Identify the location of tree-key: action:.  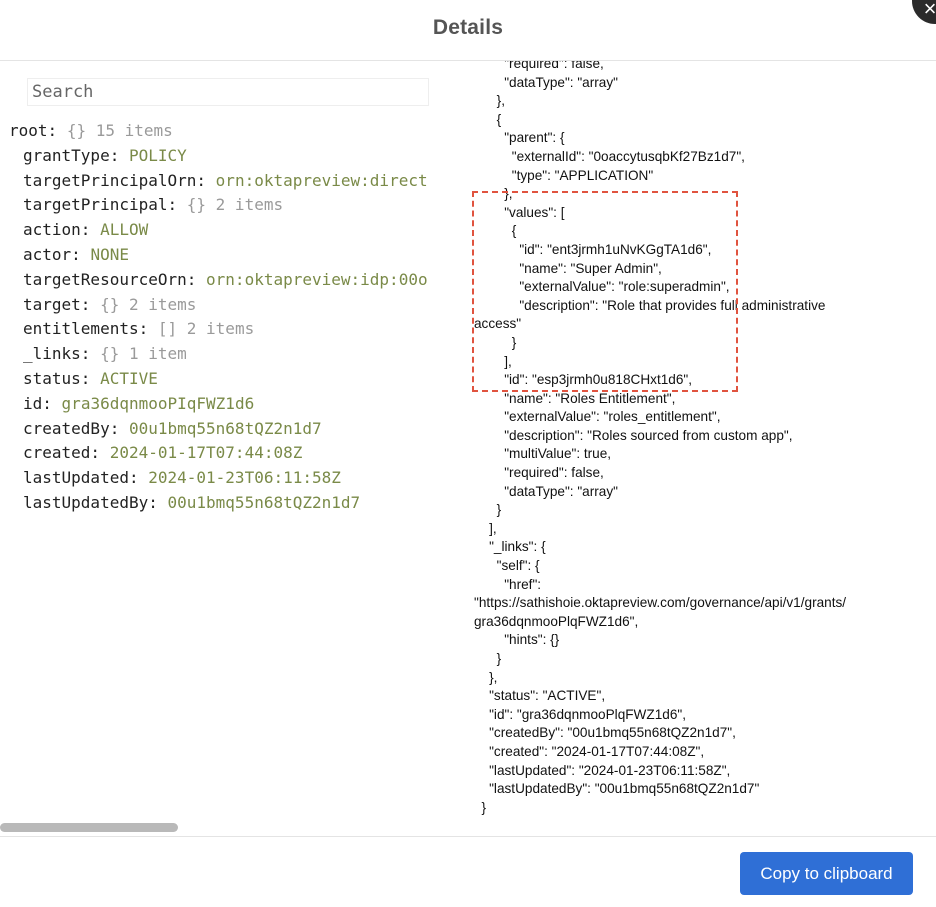
(57, 230).